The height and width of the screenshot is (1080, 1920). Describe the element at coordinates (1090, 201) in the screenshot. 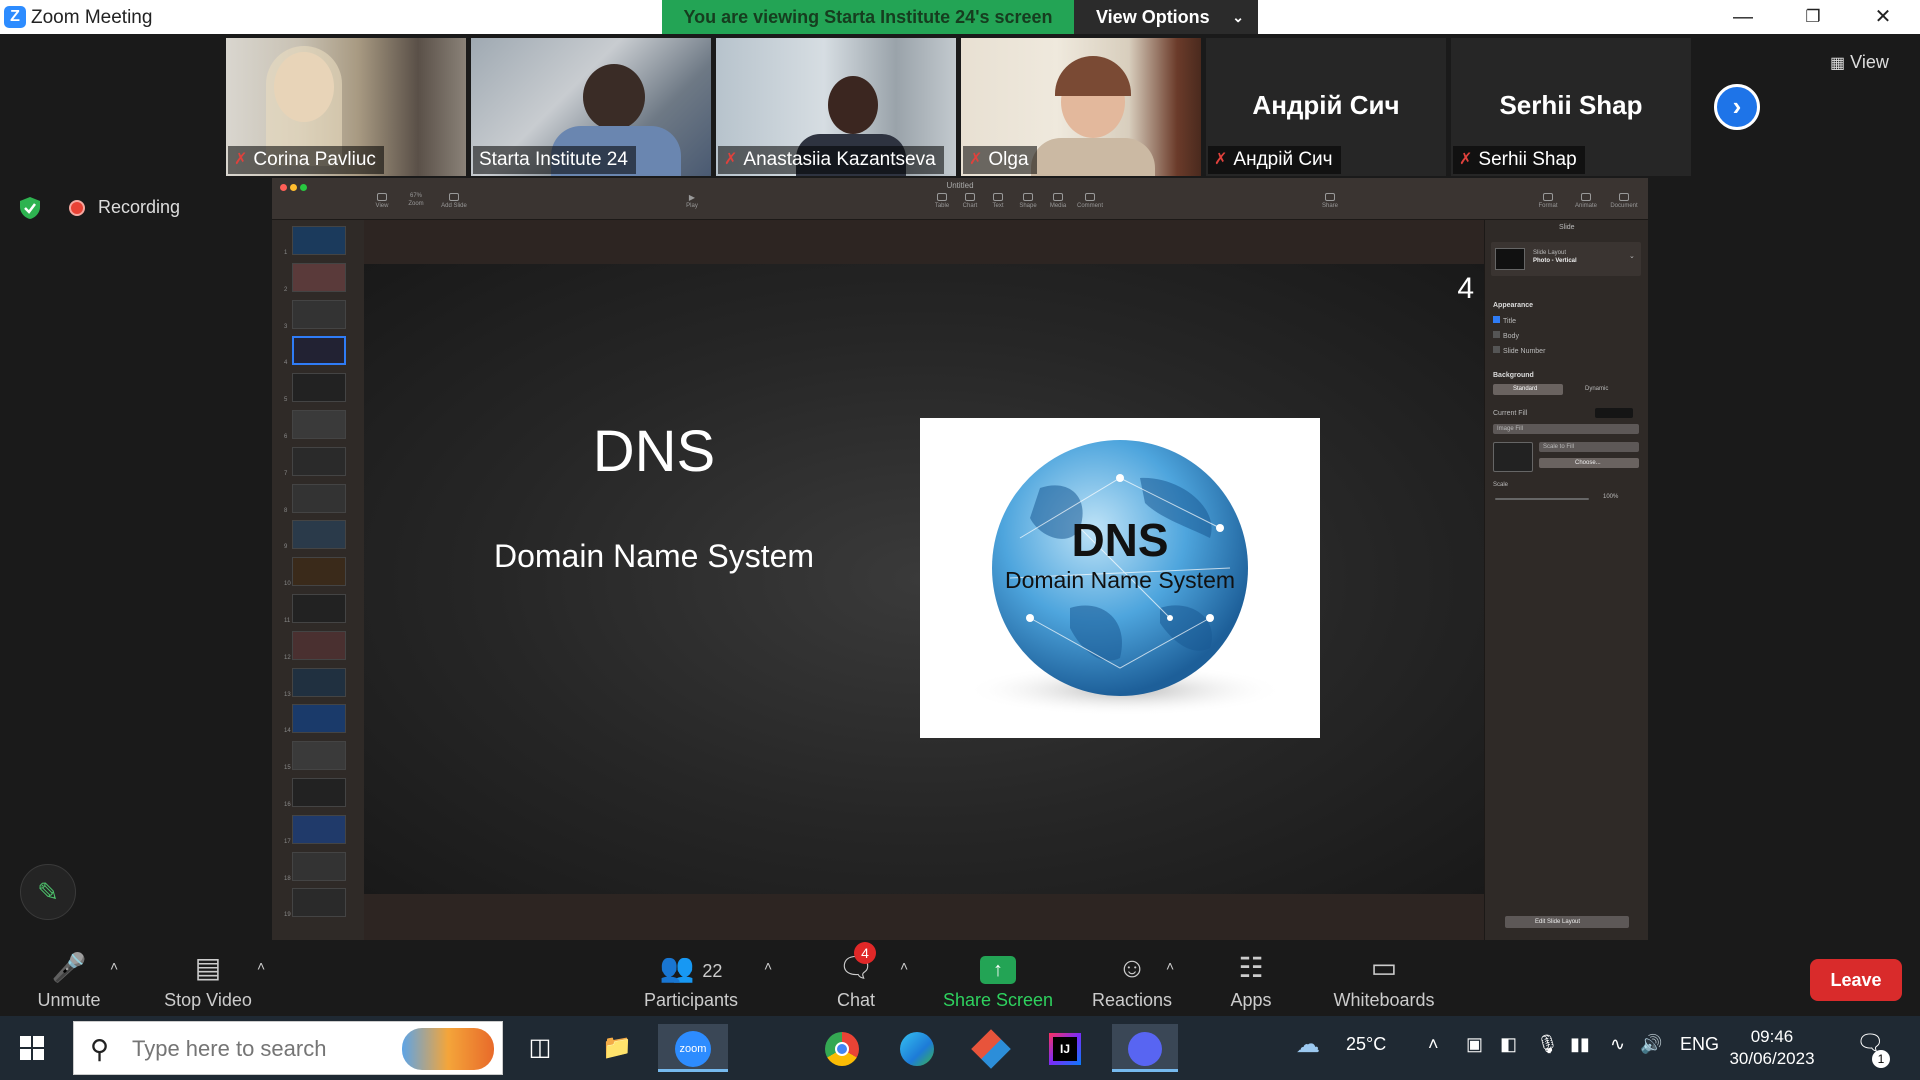

I see `toolbar-comment: Comment` at that location.